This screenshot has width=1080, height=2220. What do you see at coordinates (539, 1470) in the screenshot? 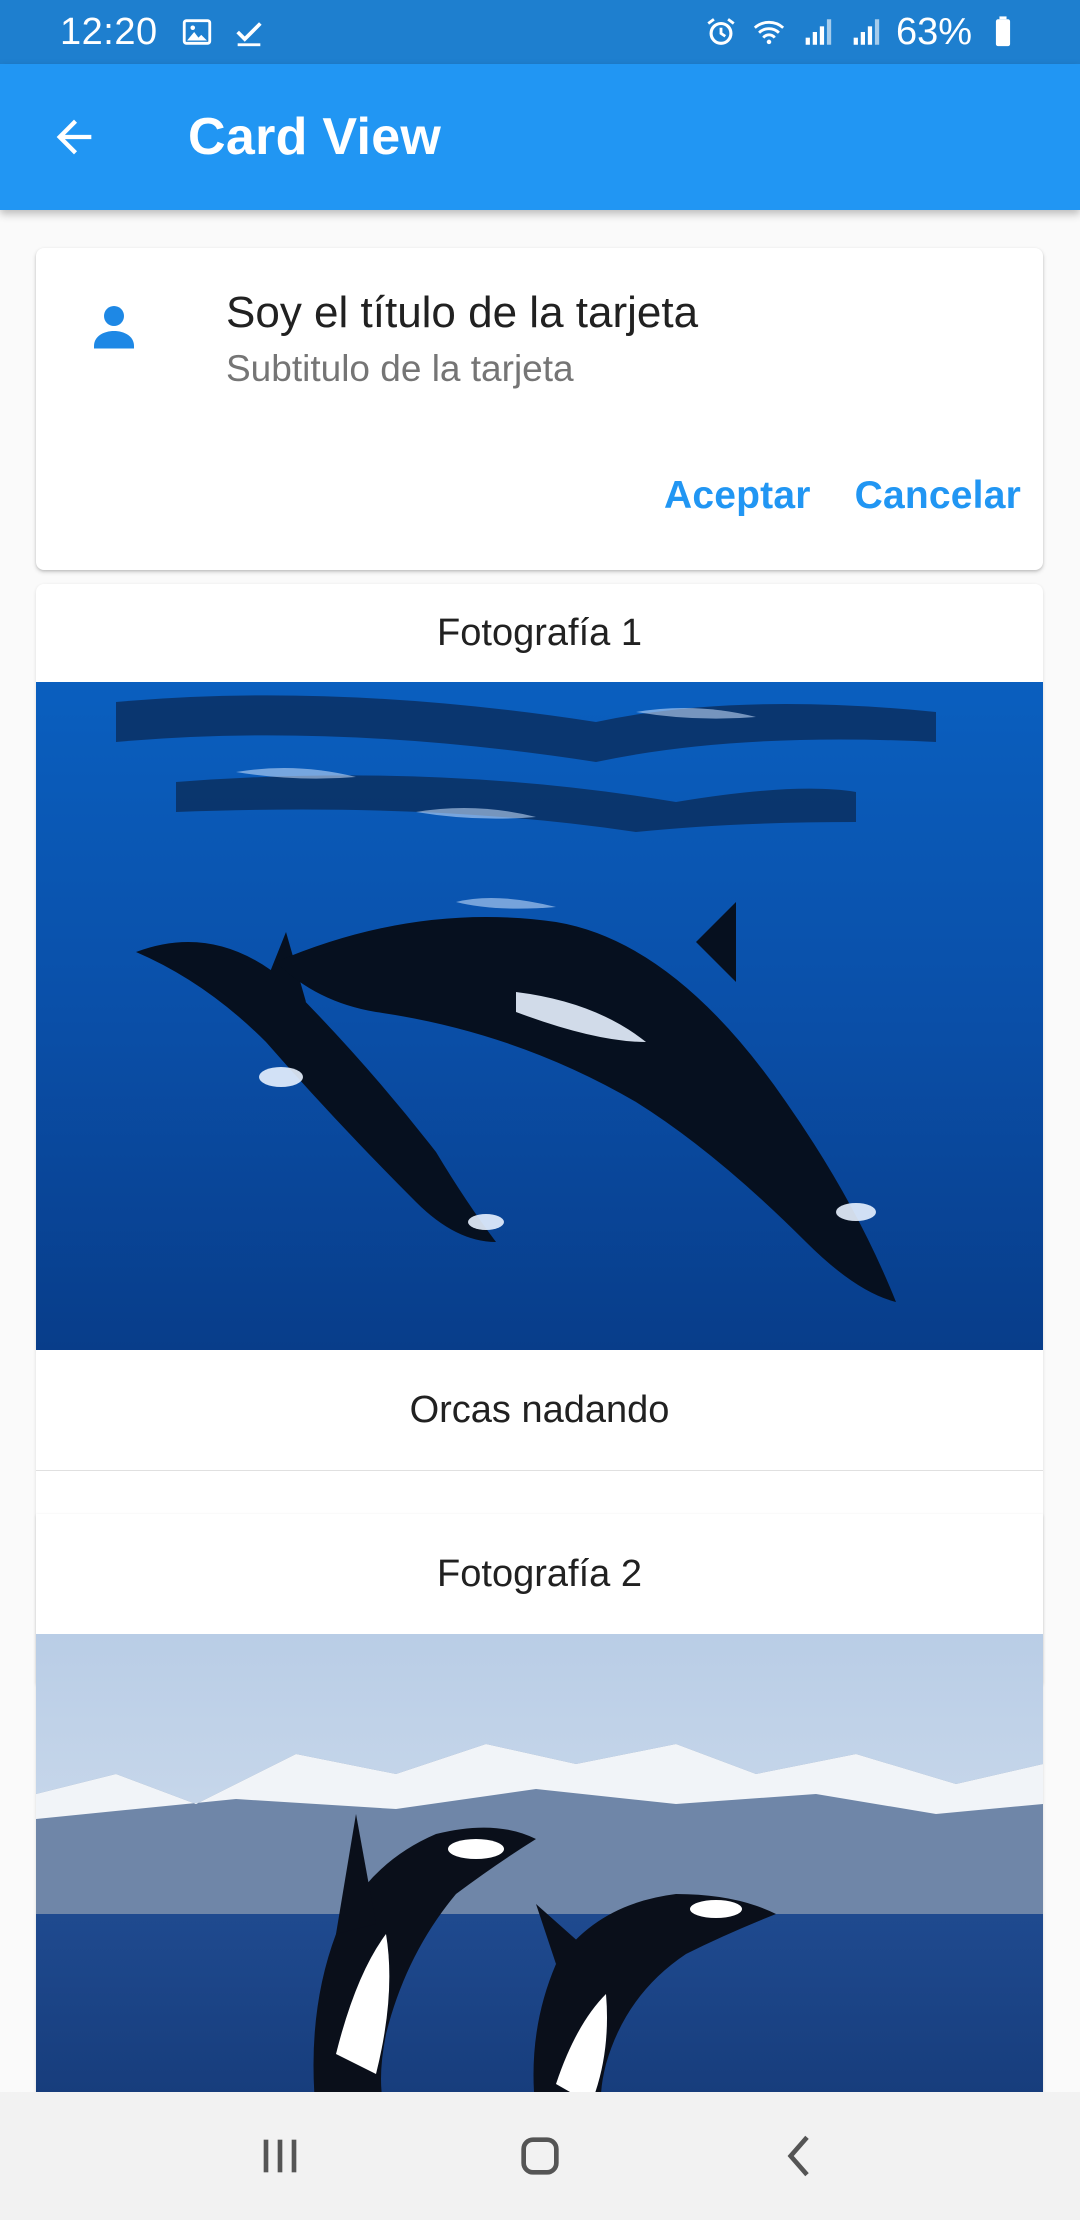
I see `divider` at bounding box center [539, 1470].